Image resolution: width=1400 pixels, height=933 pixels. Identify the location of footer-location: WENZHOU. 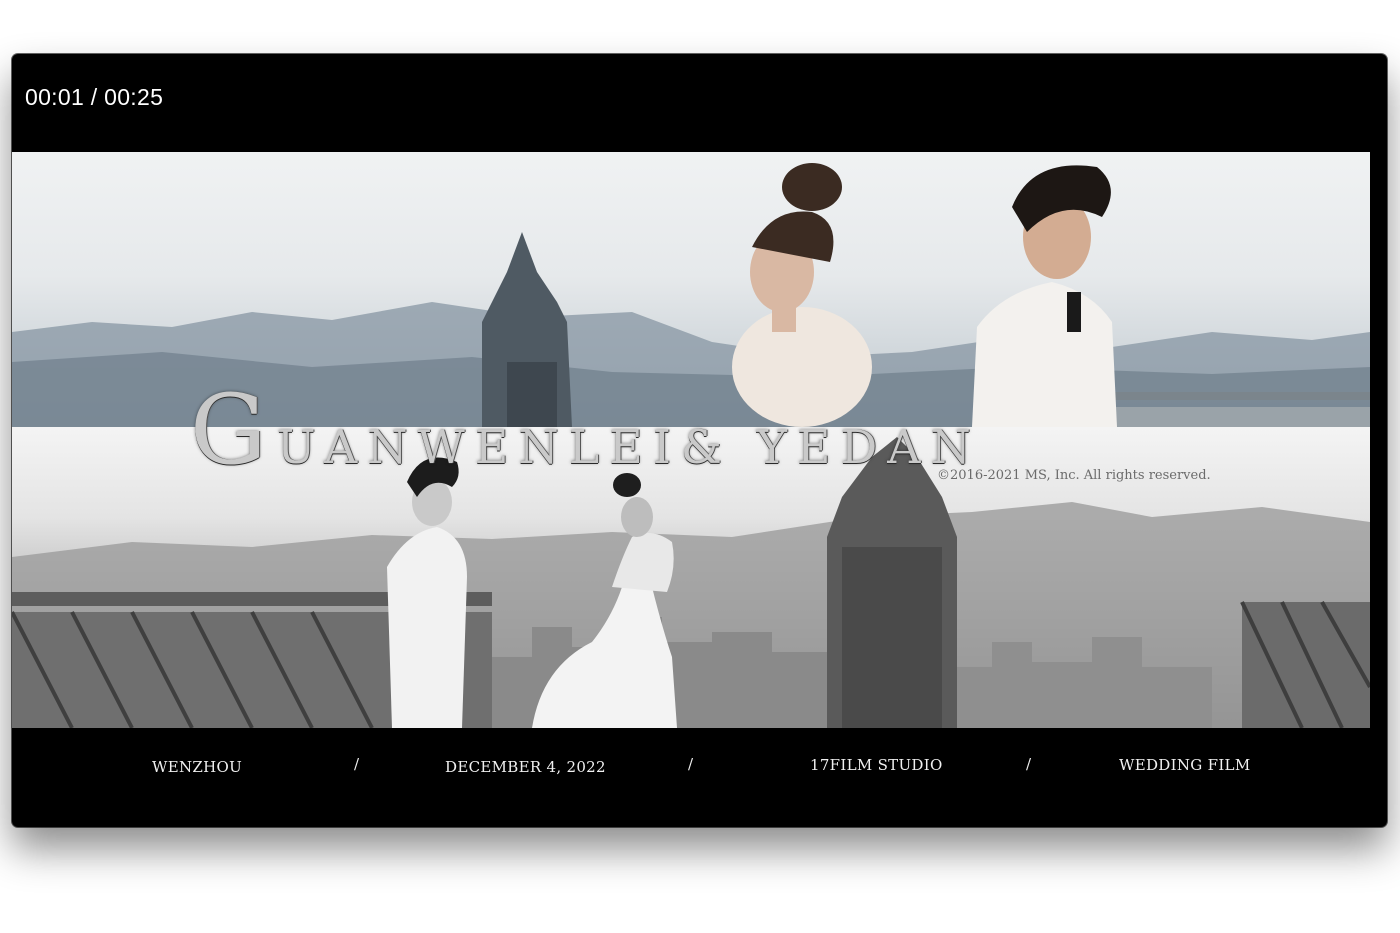
(197, 767).